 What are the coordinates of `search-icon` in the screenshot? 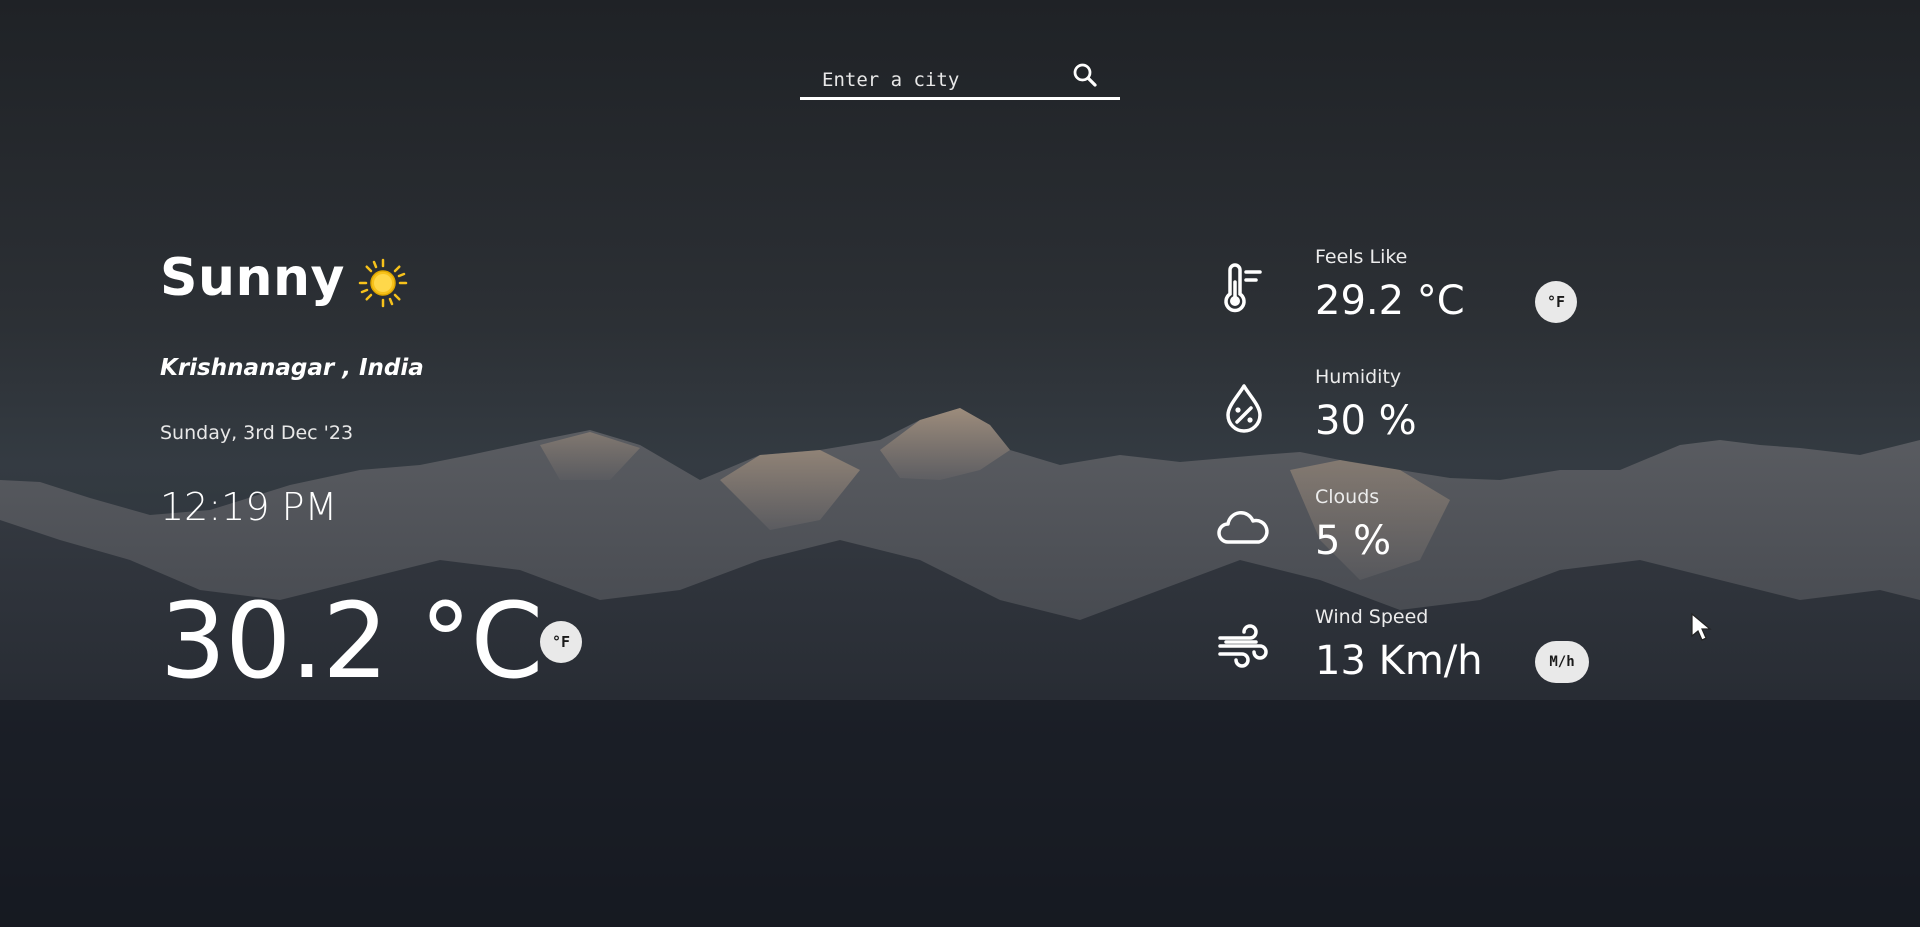 It's located at (1085, 75).